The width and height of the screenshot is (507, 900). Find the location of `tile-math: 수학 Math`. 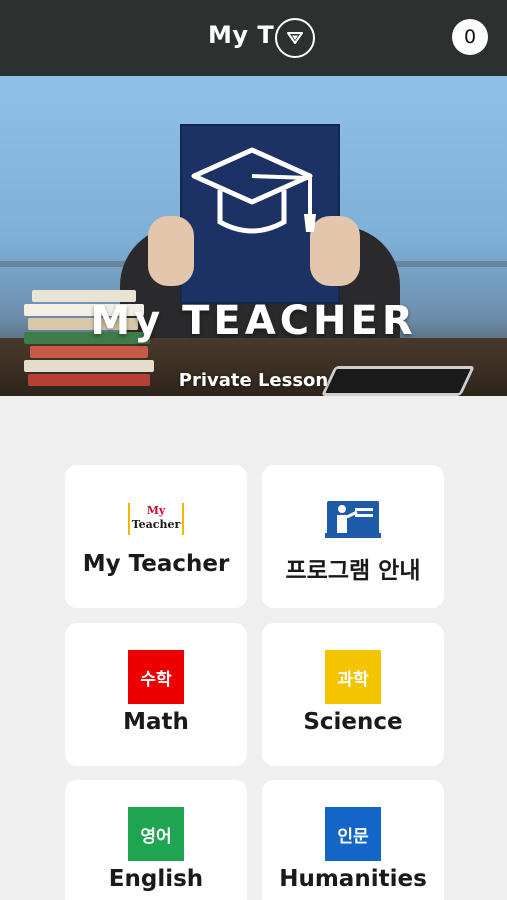

tile-math: 수학 Math is located at coordinates (156, 694).